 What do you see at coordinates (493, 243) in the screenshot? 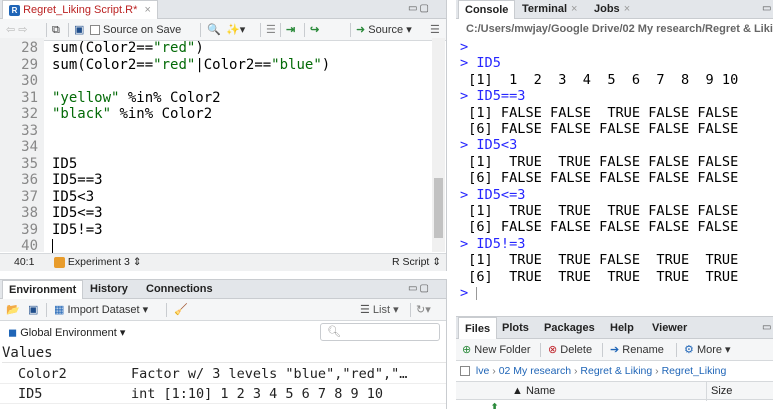
I see `console-command-line: > ID5!=3` at bounding box center [493, 243].